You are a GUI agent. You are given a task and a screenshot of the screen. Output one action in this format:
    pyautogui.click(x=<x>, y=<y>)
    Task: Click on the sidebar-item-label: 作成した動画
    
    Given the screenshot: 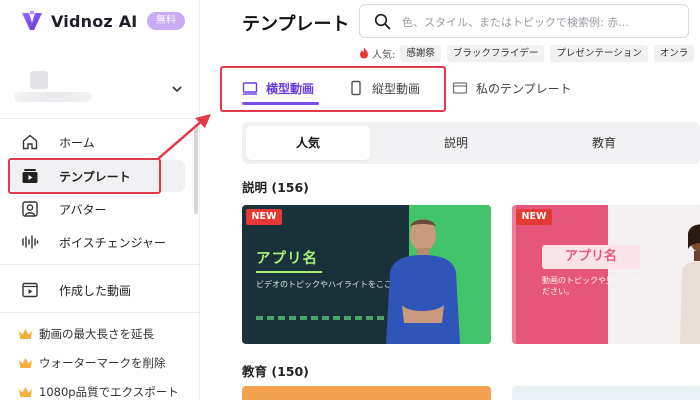 What is the action you would take?
    pyautogui.click(x=95, y=290)
    